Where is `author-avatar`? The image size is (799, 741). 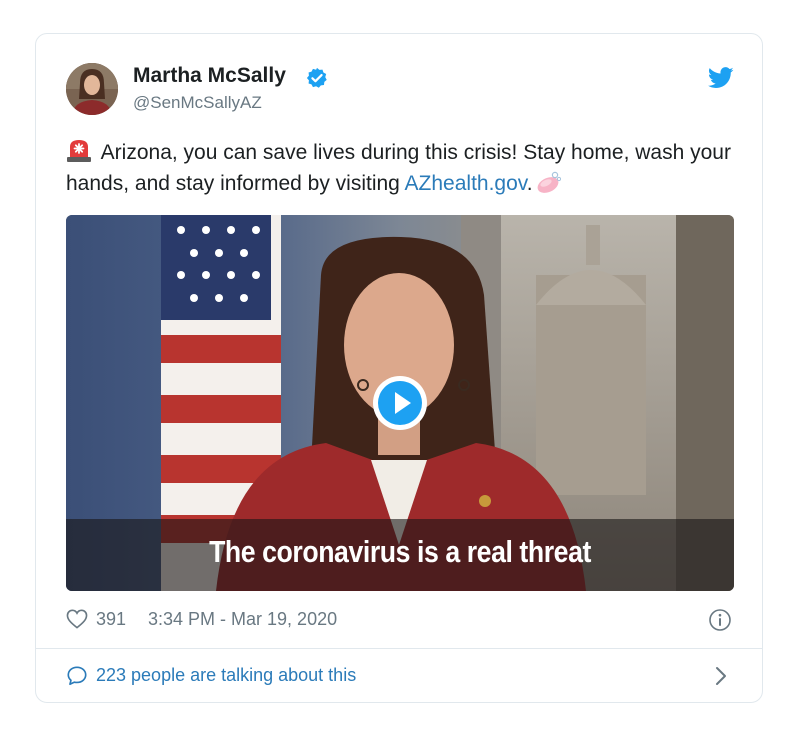
author-avatar is located at coordinates (92, 89).